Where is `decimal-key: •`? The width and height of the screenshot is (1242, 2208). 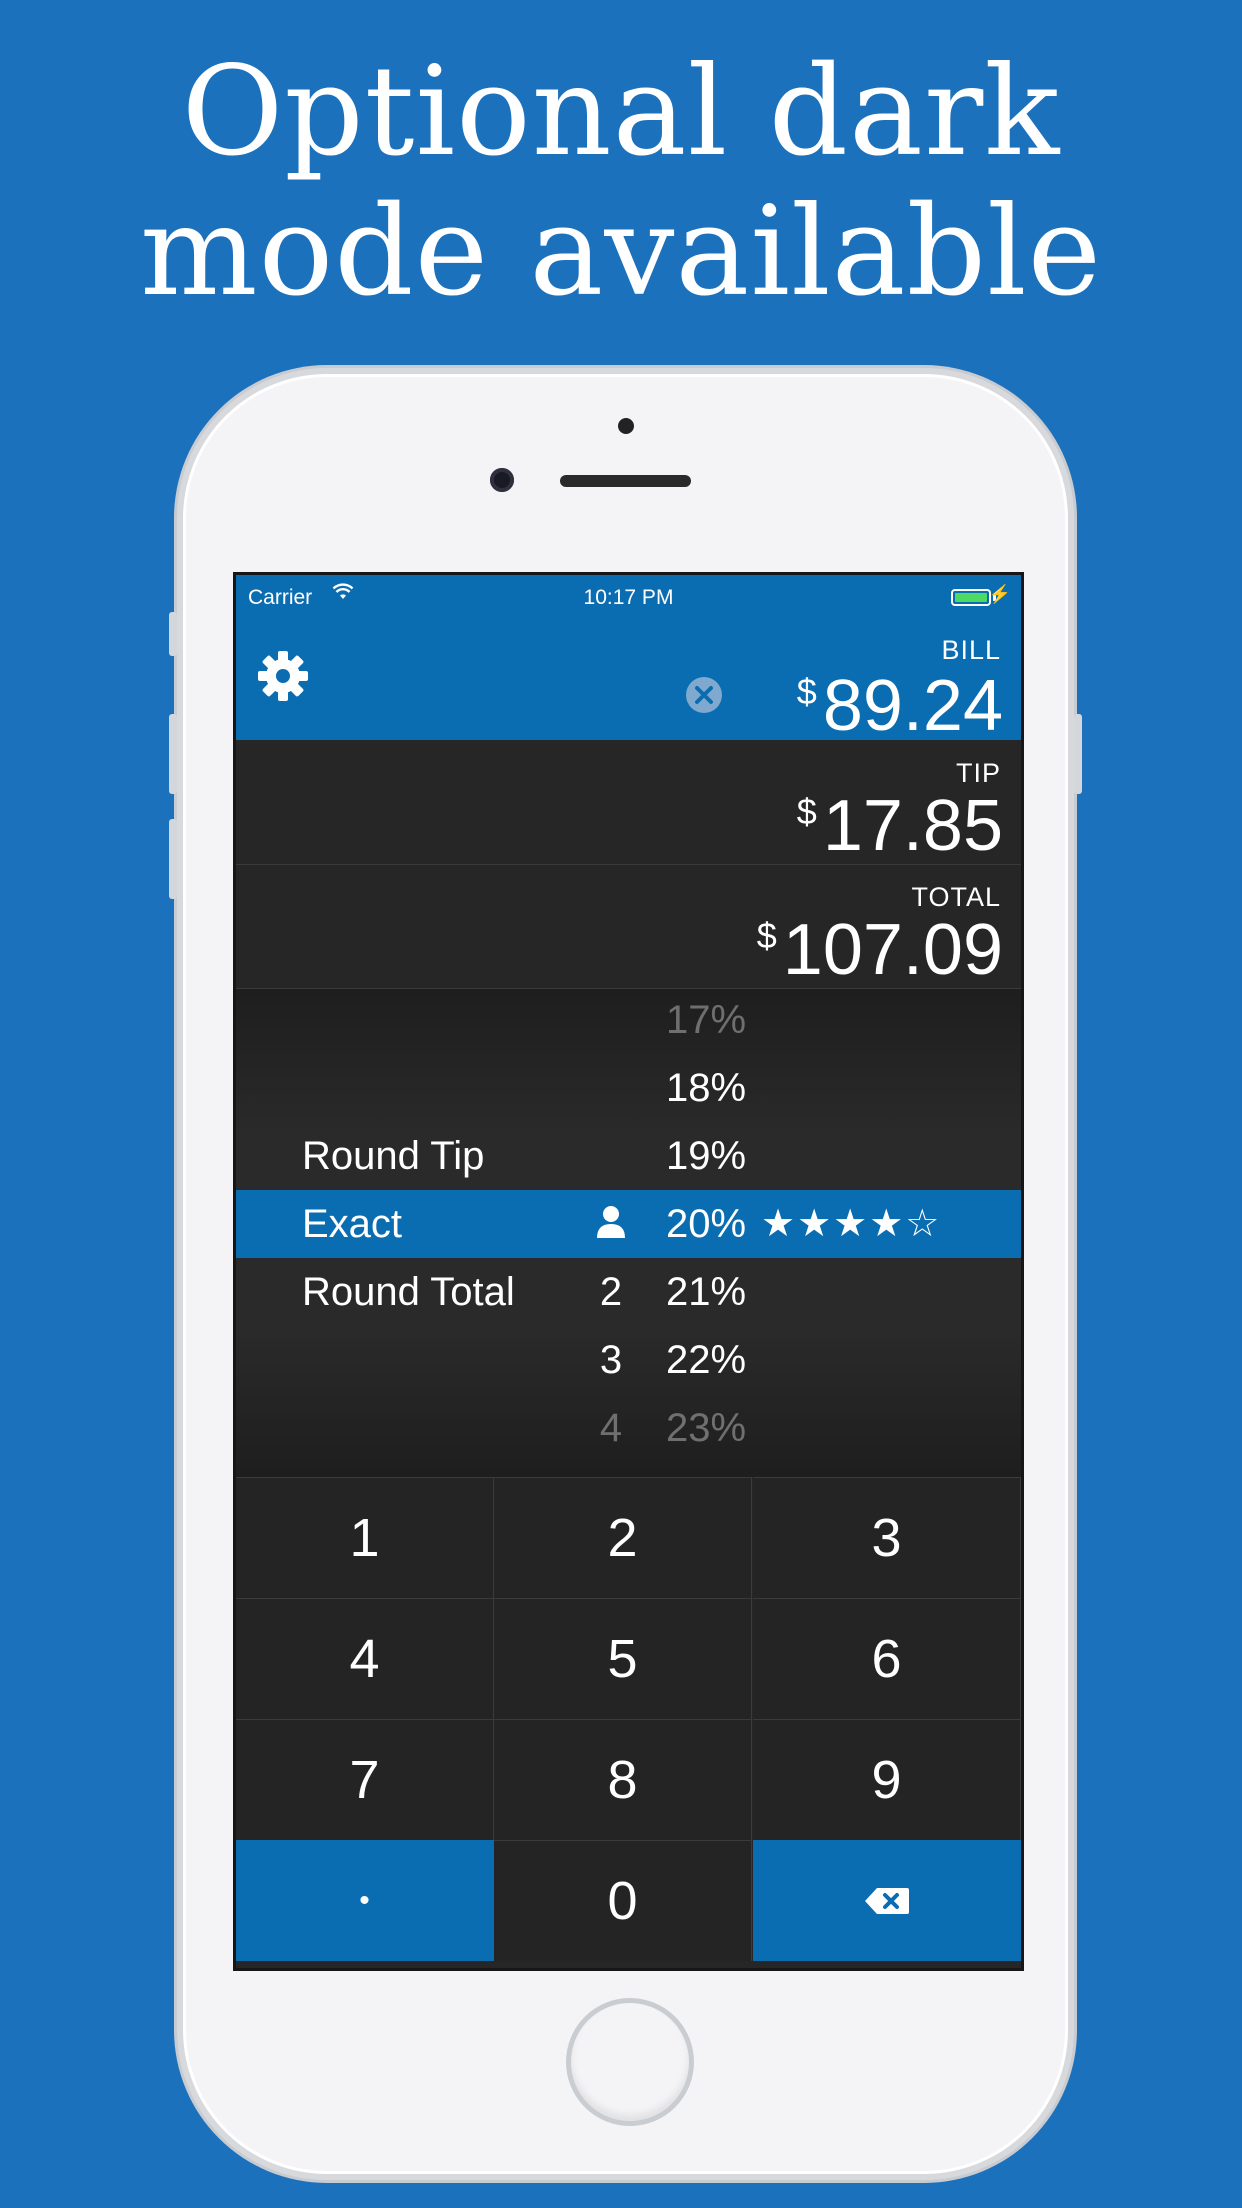 decimal-key: • is located at coordinates (365, 1900).